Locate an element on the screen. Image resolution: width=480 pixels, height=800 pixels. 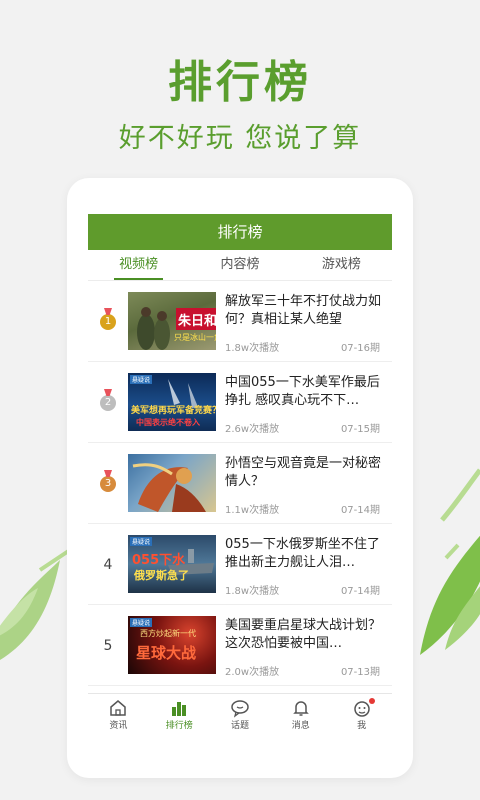
thumbnail-subcaption: 俄罗斯急了 is located at coordinates (161, 575).